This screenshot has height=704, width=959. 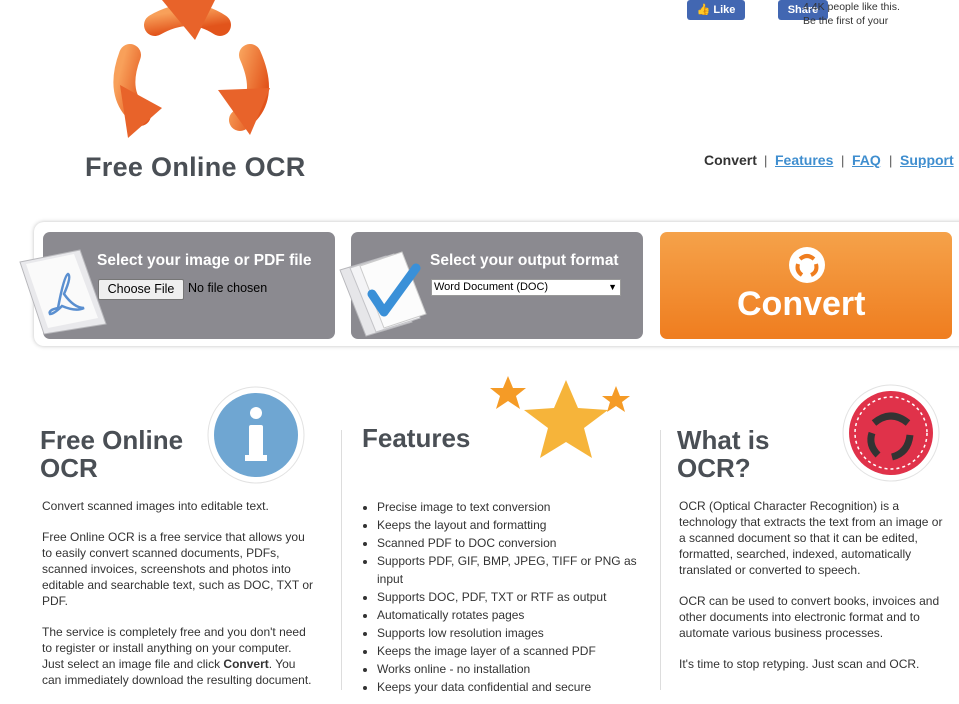 What do you see at coordinates (512, 669) in the screenshot?
I see `list-item: Works online - no installation` at bounding box center [512, 669].